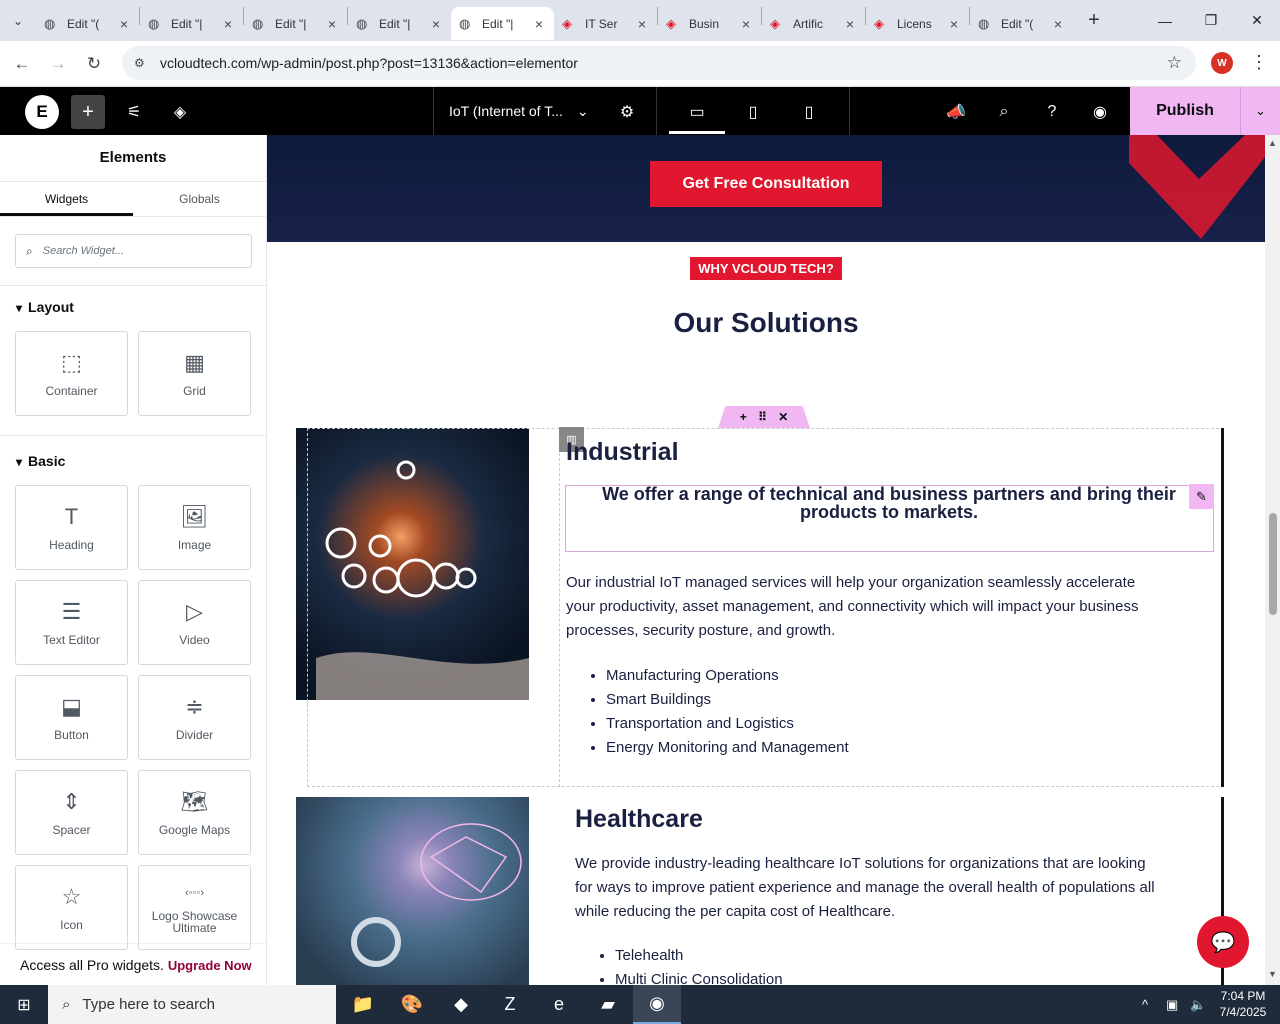  I want to click on publish-button: Publish, so click(1185, 111).